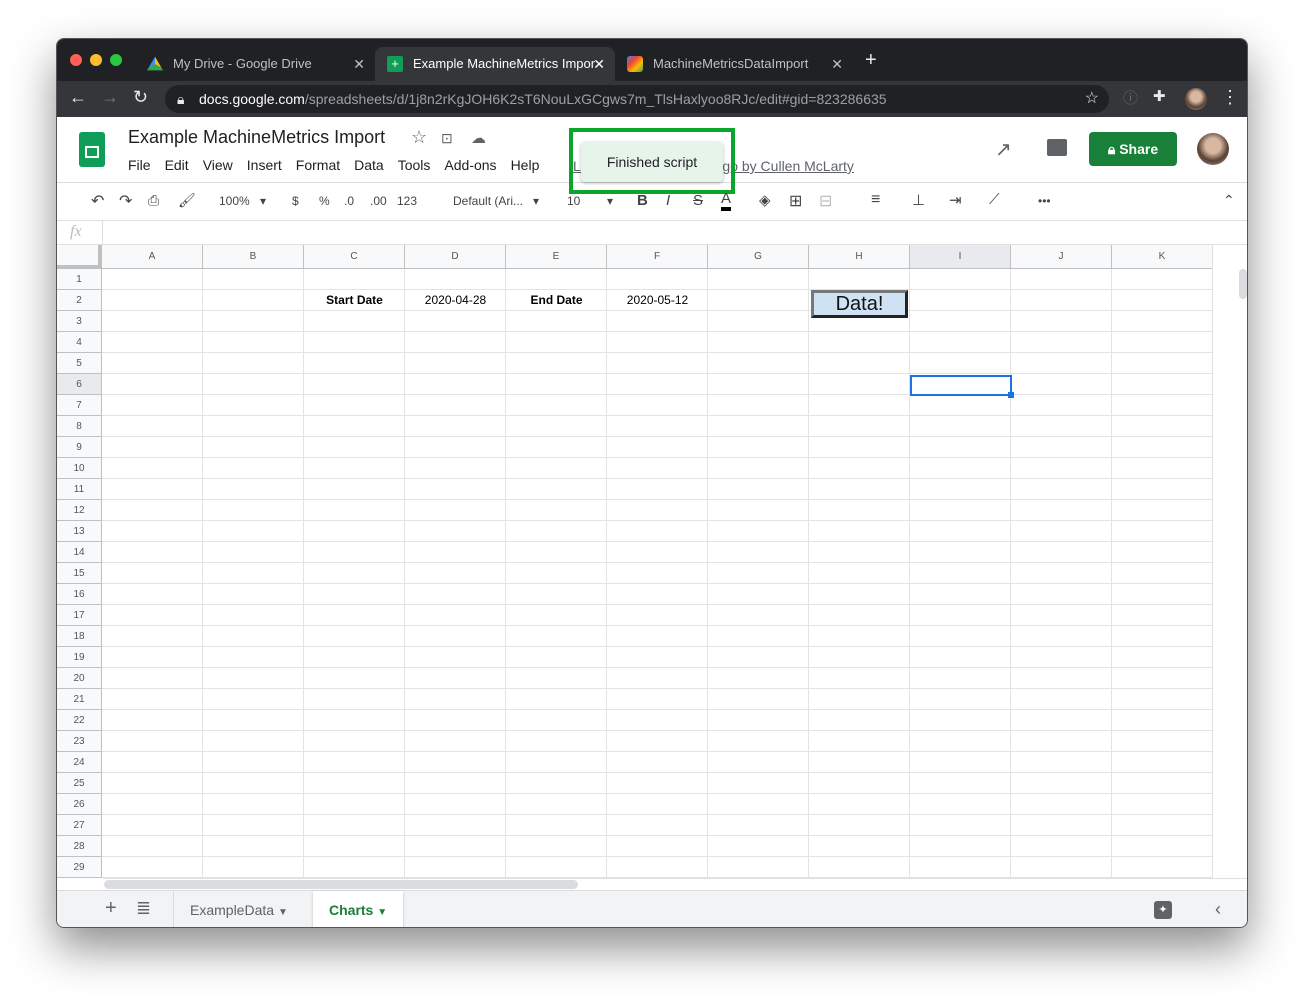 The height and width of the screenshot is (1003, 1304). What do you see at coordinates (859, 678) in the screenshot?
I see `cell-H20` at bounding box center [859, 678].